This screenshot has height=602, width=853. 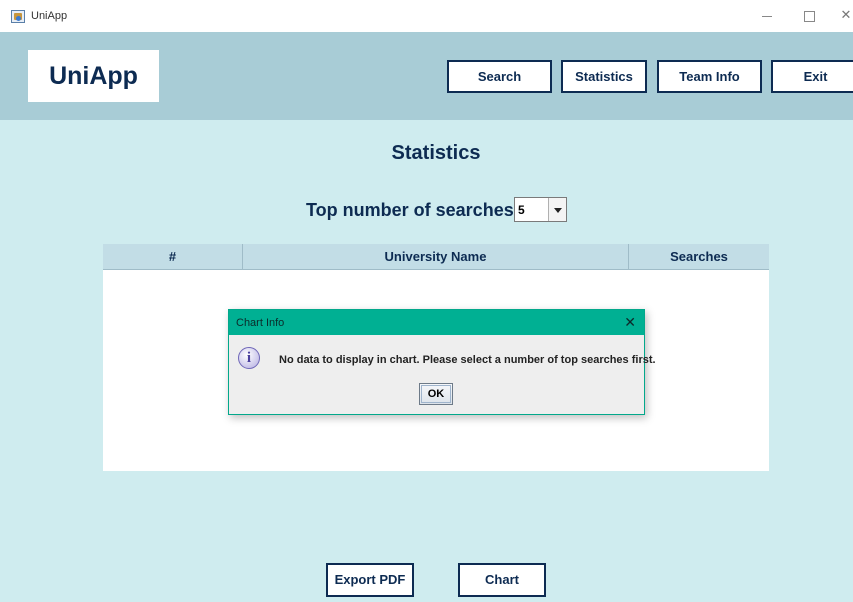 I want to click on chevron-down-icon, so click(x=557, y=209).